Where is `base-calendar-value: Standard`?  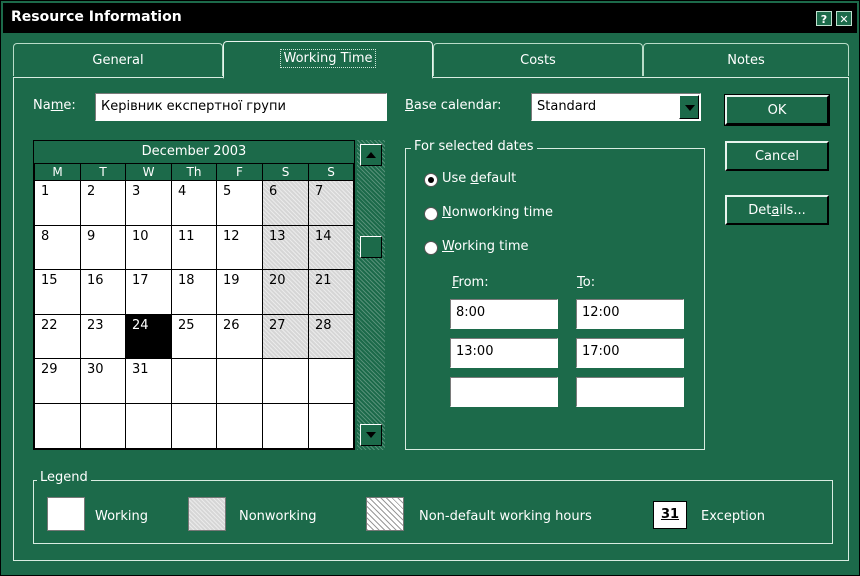 base-calendar-value: Standard is located at coordinates (567, 106).